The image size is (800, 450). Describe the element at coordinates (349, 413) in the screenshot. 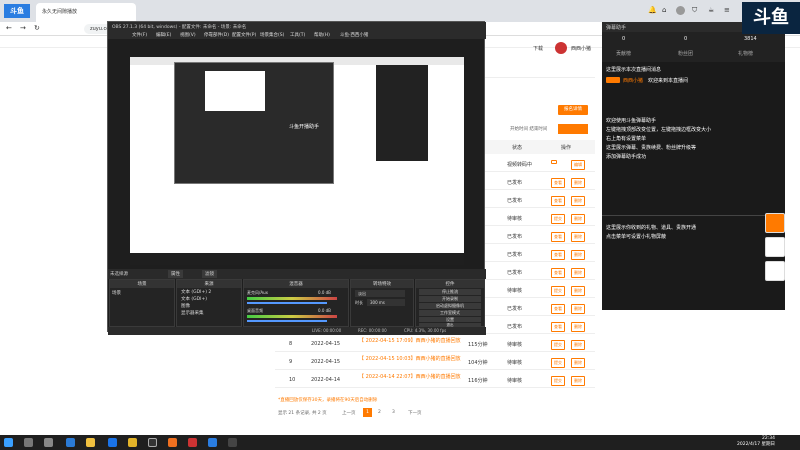

I see `prev-page: 上一页` at that location.